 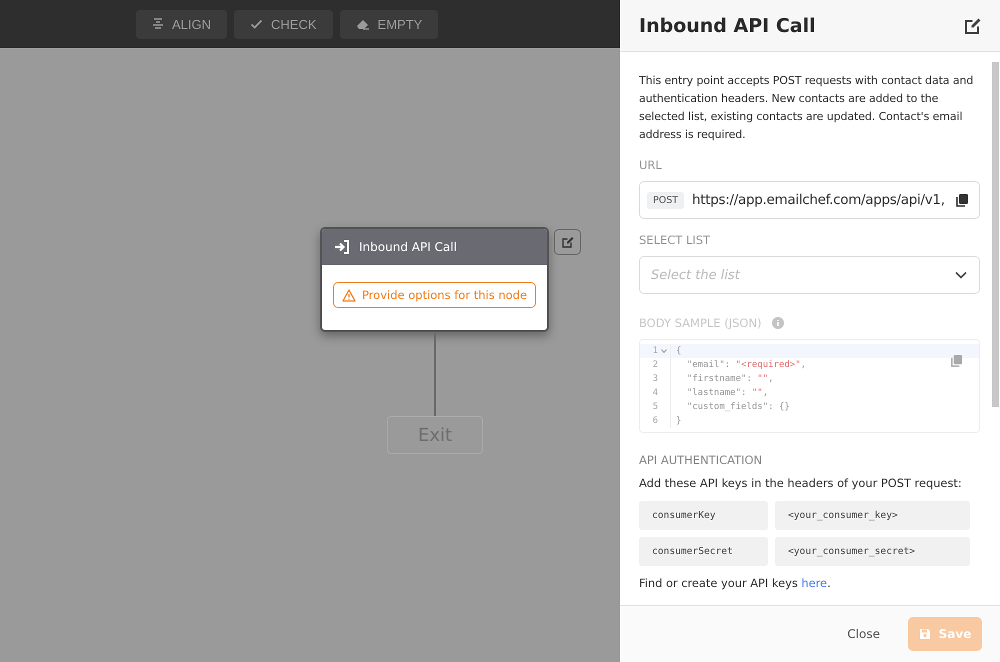 What do you see at coordinates (738, 407) in the screenshot?
I see `code-line: "custom_fields": {}` at bounding box center [738, 407].